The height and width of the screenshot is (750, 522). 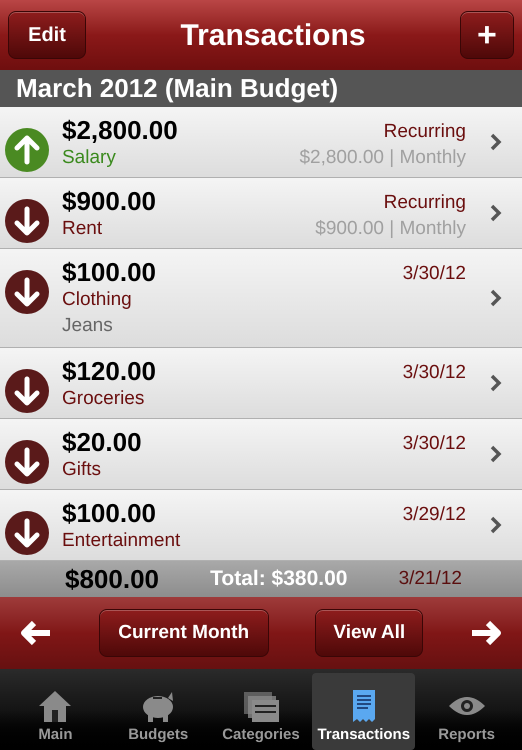 I want to click on view-all-button: View All, so click(x=369, y=633).